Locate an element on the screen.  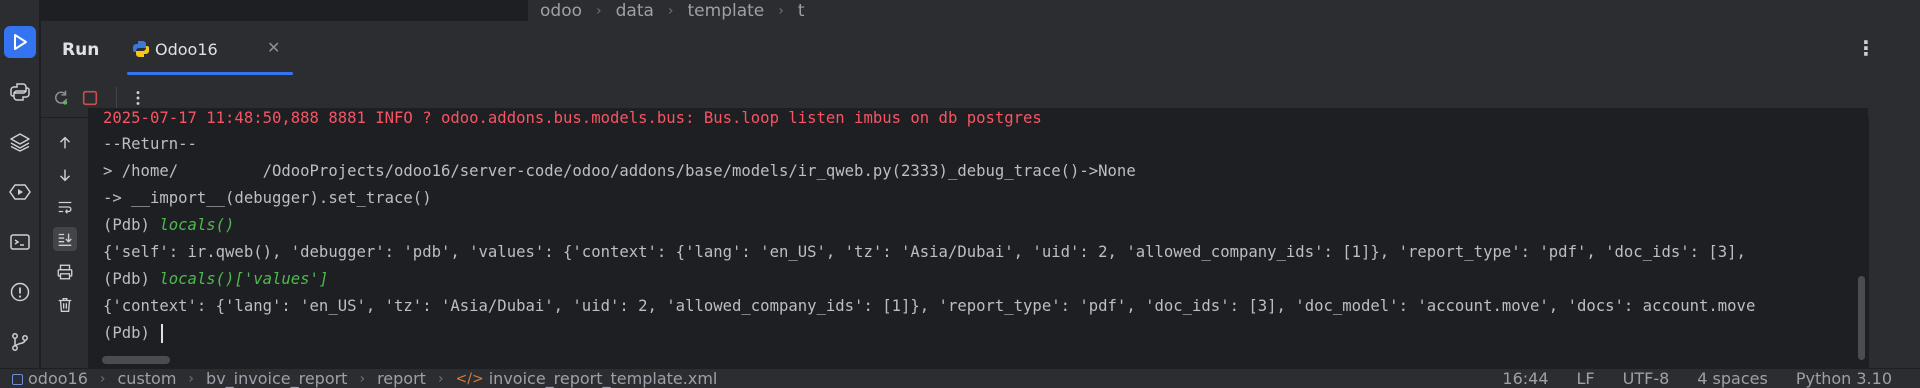
line-ending: LF is located at coordinates (1586, 378).